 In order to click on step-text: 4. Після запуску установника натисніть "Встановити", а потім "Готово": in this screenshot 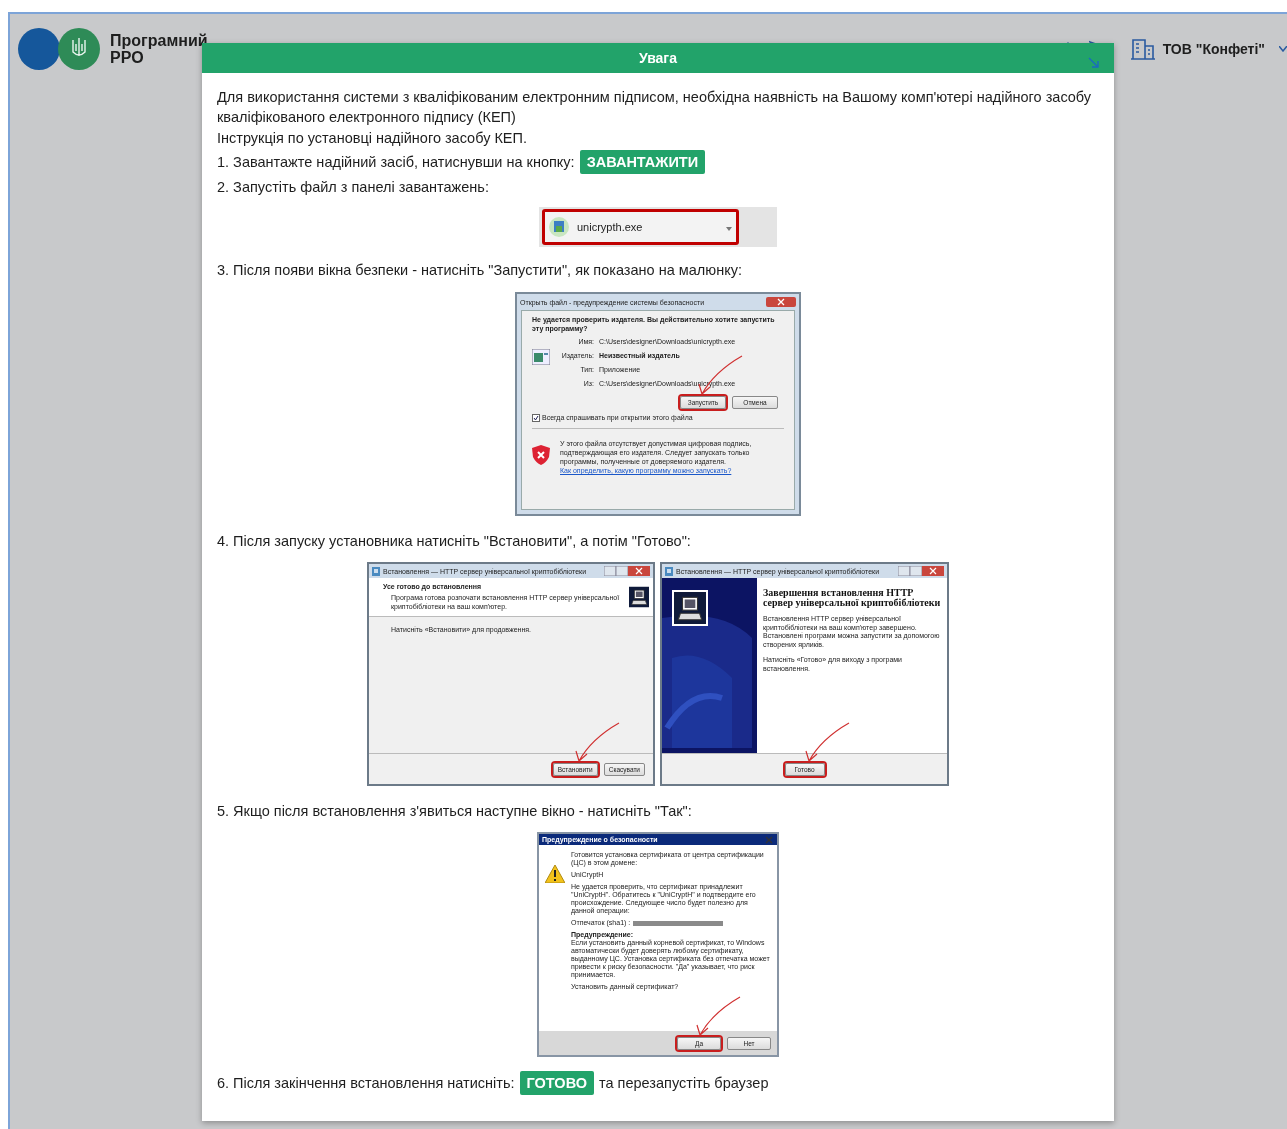, I will do `click(454, 541)`.